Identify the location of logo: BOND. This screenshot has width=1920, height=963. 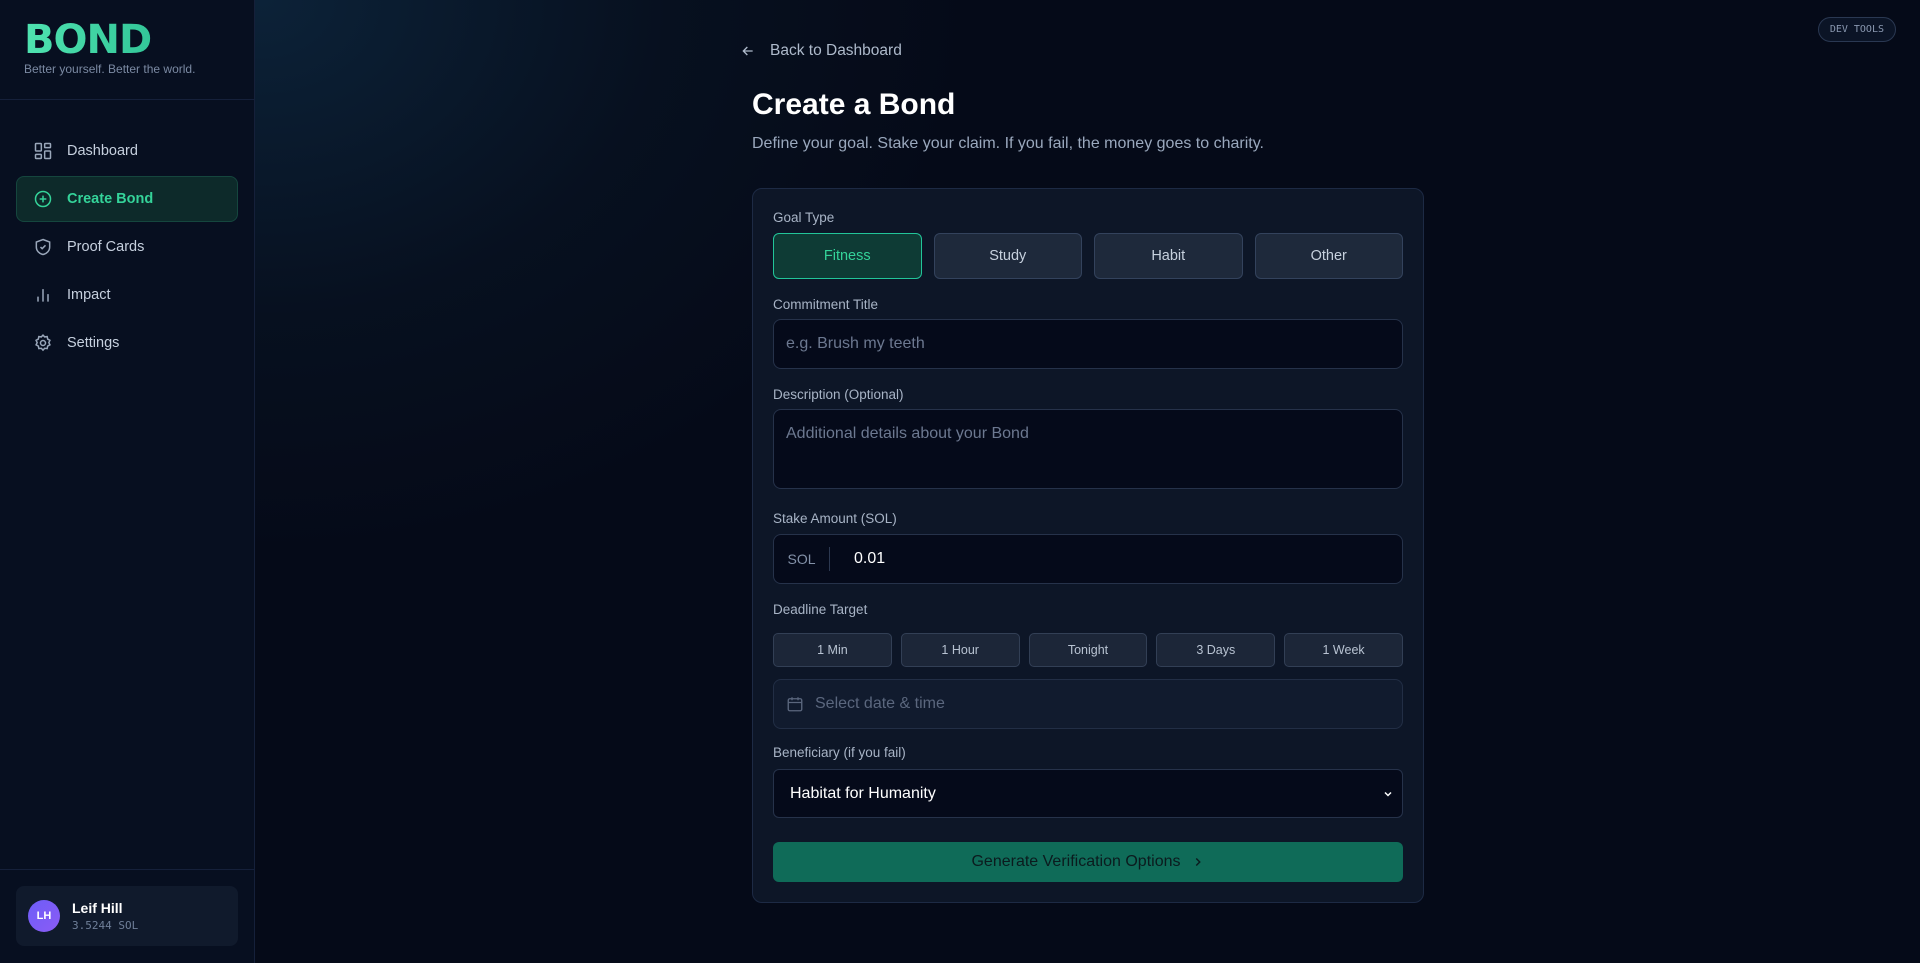
(127, 40).